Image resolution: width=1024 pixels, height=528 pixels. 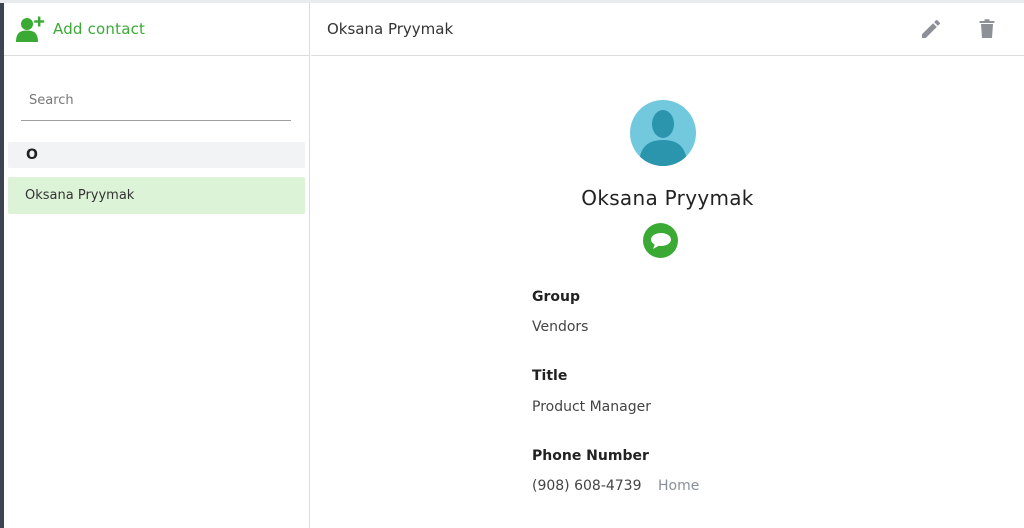 I want to click on title-label: Title, so click(x=550, y=376).